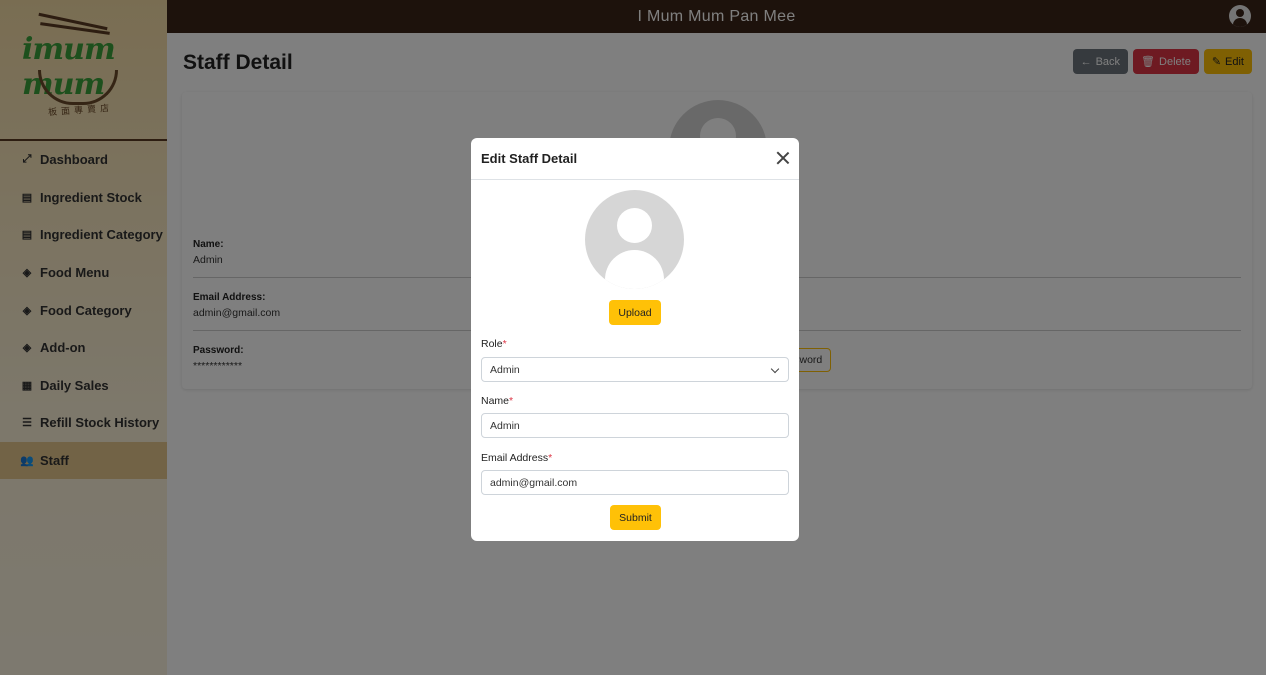 This screenshot has width=1266, height=675. Describe the element at coordinates (529, 158) in the screenshot. I see `modal-title: Edit Staff Detail` at that location.